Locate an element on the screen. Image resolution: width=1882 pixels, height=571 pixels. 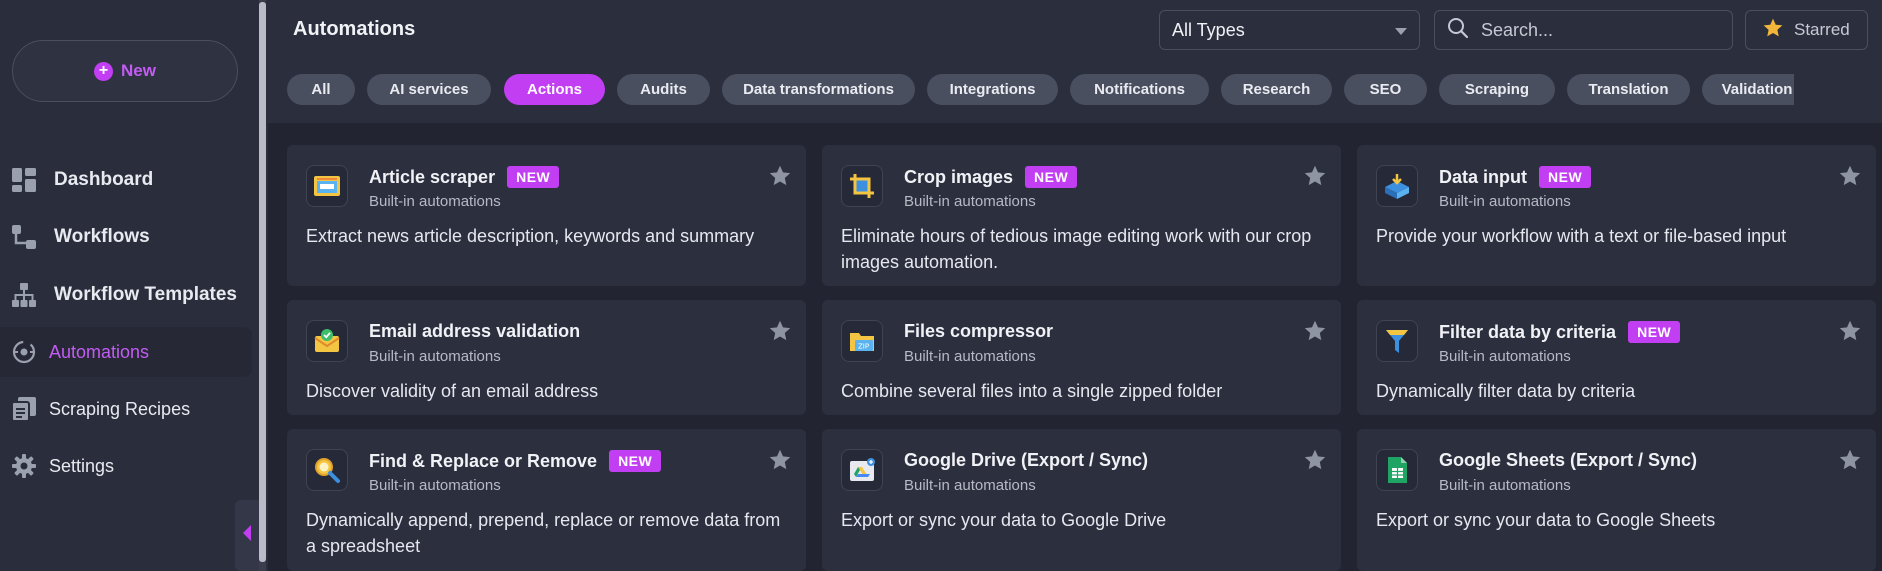
card-title: Google Drive (Export / Sync) is located at coordinates (1026, 460).